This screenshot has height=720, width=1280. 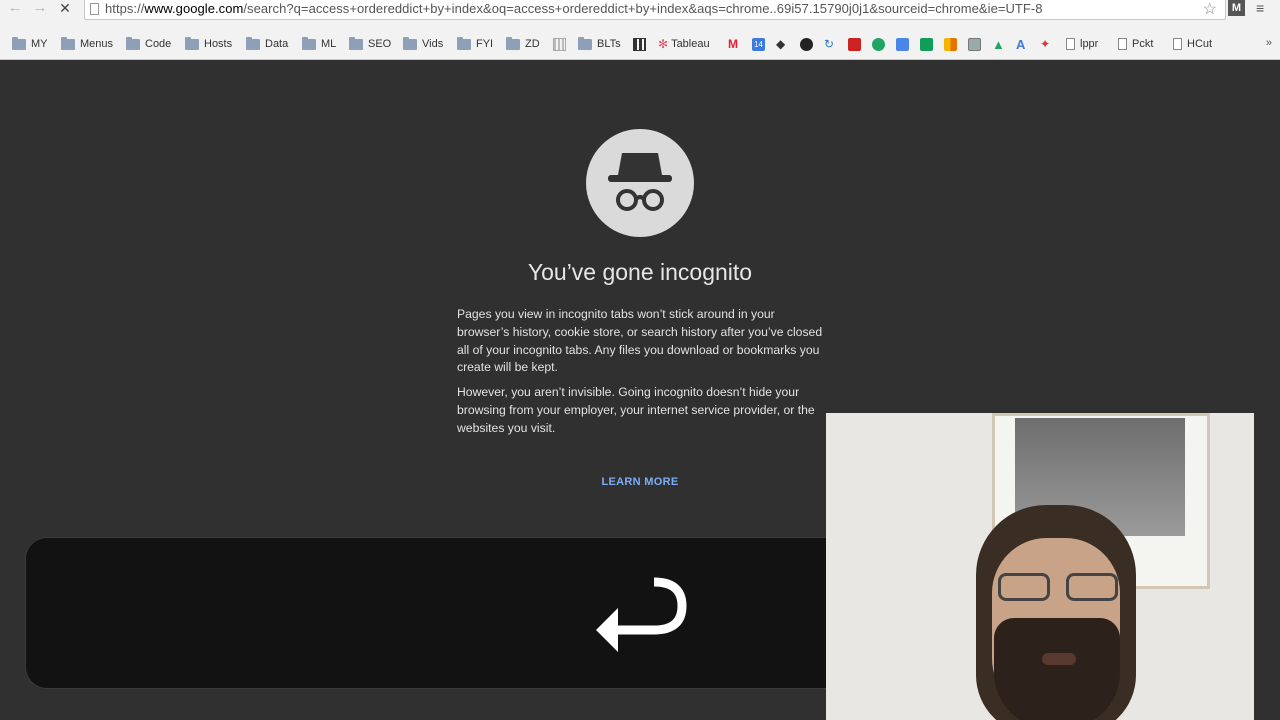 I want to click on stack-bookmark: ◆, so click(x=780, y=44).